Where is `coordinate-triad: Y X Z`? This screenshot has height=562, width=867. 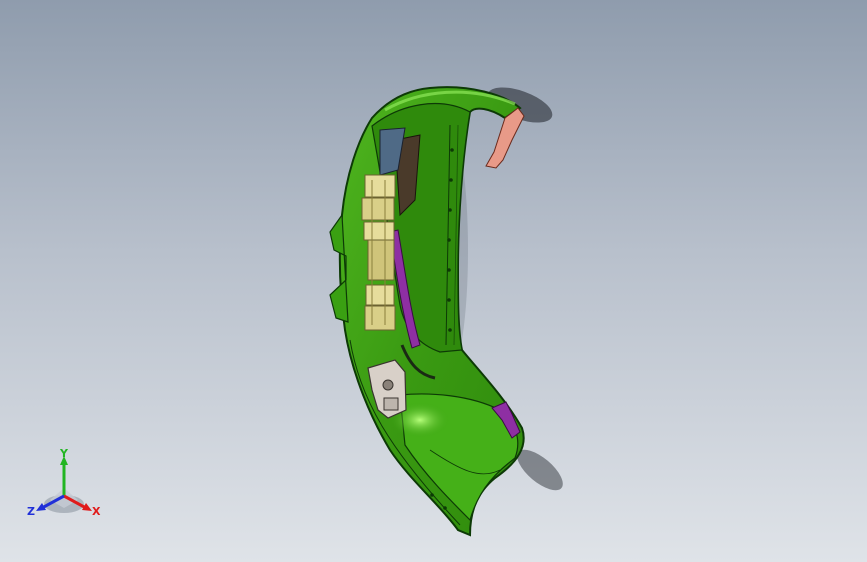 coordinate-triad: Y X Z is located at coordinates (64, 483).